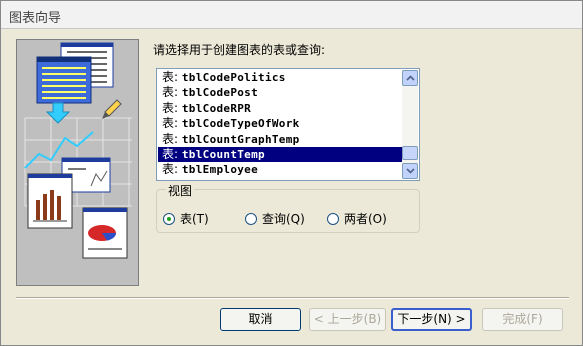 This screenshot has width=583, height=346. What do you see at coordinates (220, 170) in the screenshot?
I see `list-item-name: tblEmployee` at bounding box center [220, 170].